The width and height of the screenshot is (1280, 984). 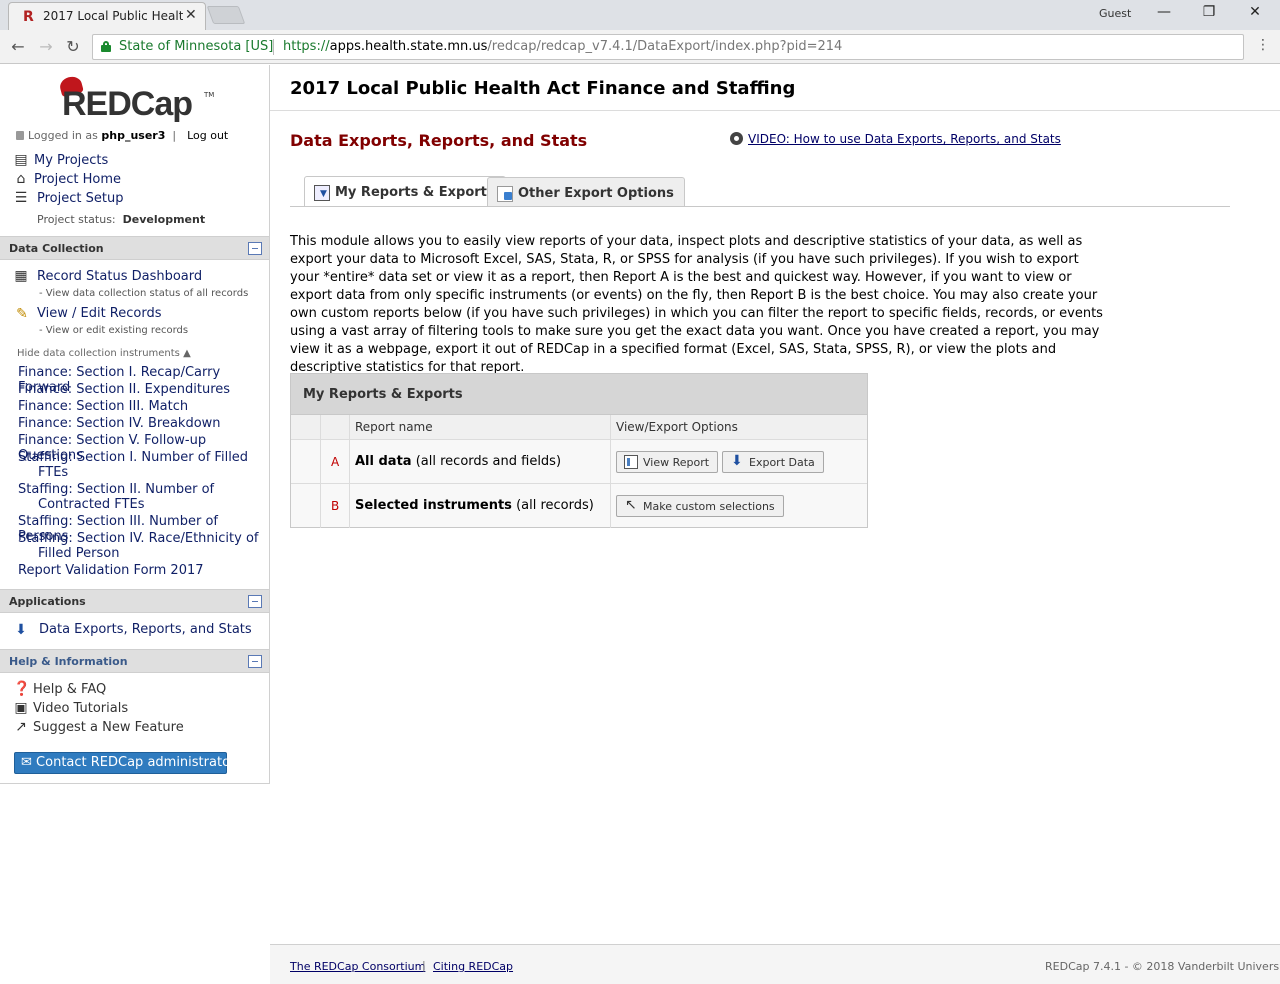 What do you see at coordinates (677, 427) in the screenshot?
I see `col-view-export-options: View/Export Options` at bounding box center [677, 427].